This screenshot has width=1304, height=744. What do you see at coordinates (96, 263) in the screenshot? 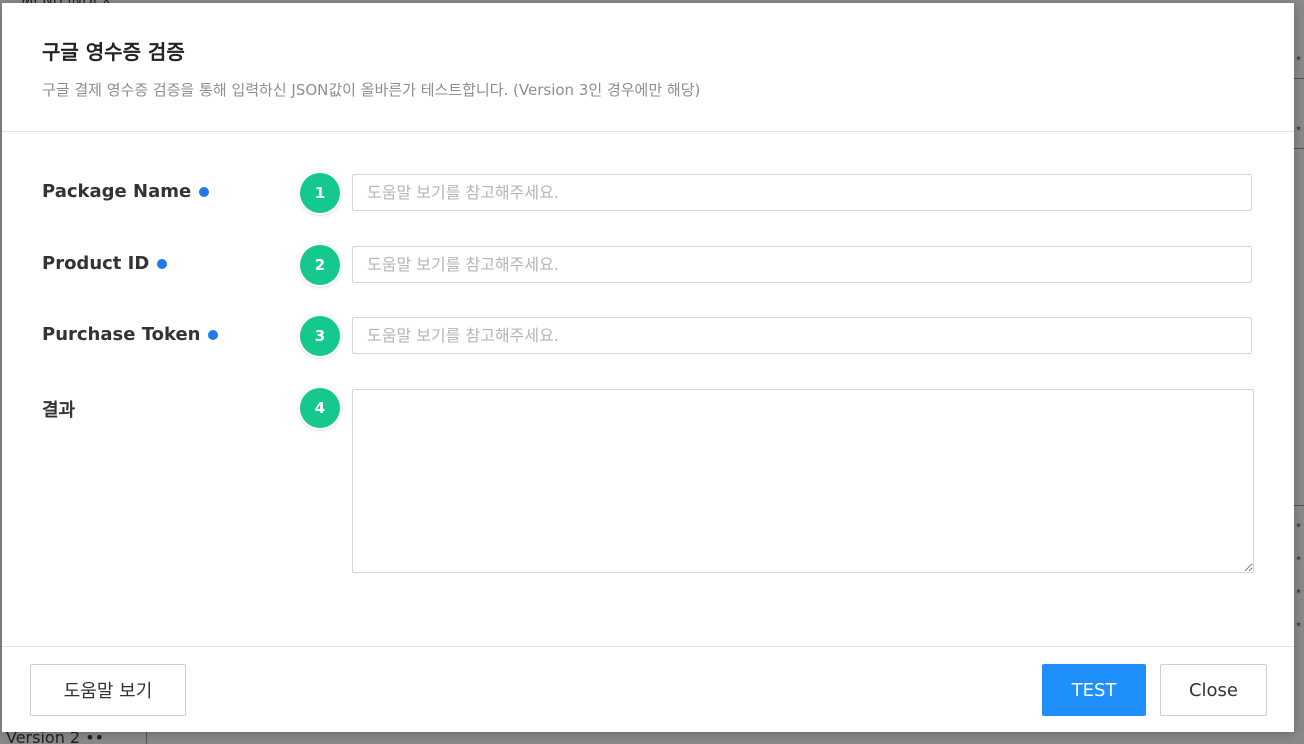
I see `product-id-label-text: Product ID` at bounding box center [96, 263].